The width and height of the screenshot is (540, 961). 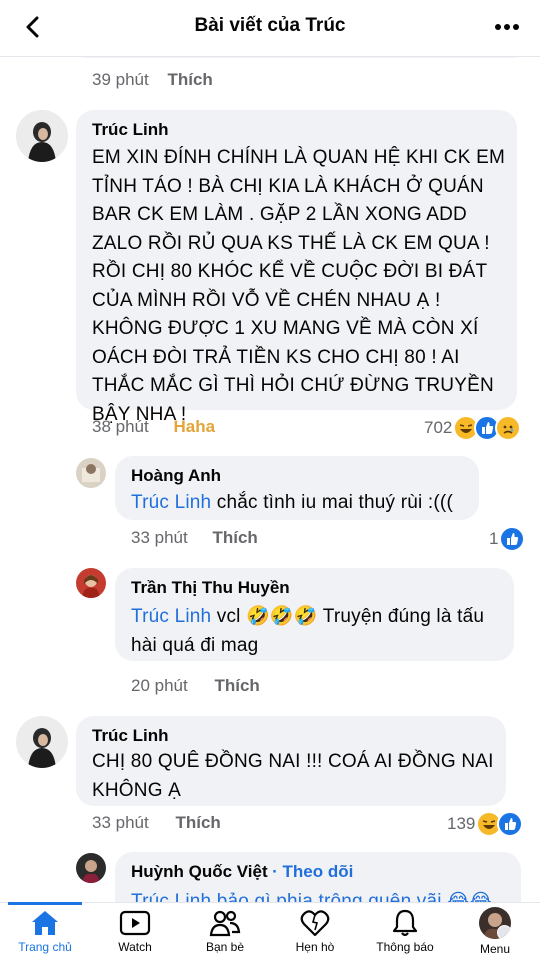 What do you see at coordinates (315, 947) in the screenshot?
I see `nav-label: Hẹn hò` at bounding box center [315, 947].